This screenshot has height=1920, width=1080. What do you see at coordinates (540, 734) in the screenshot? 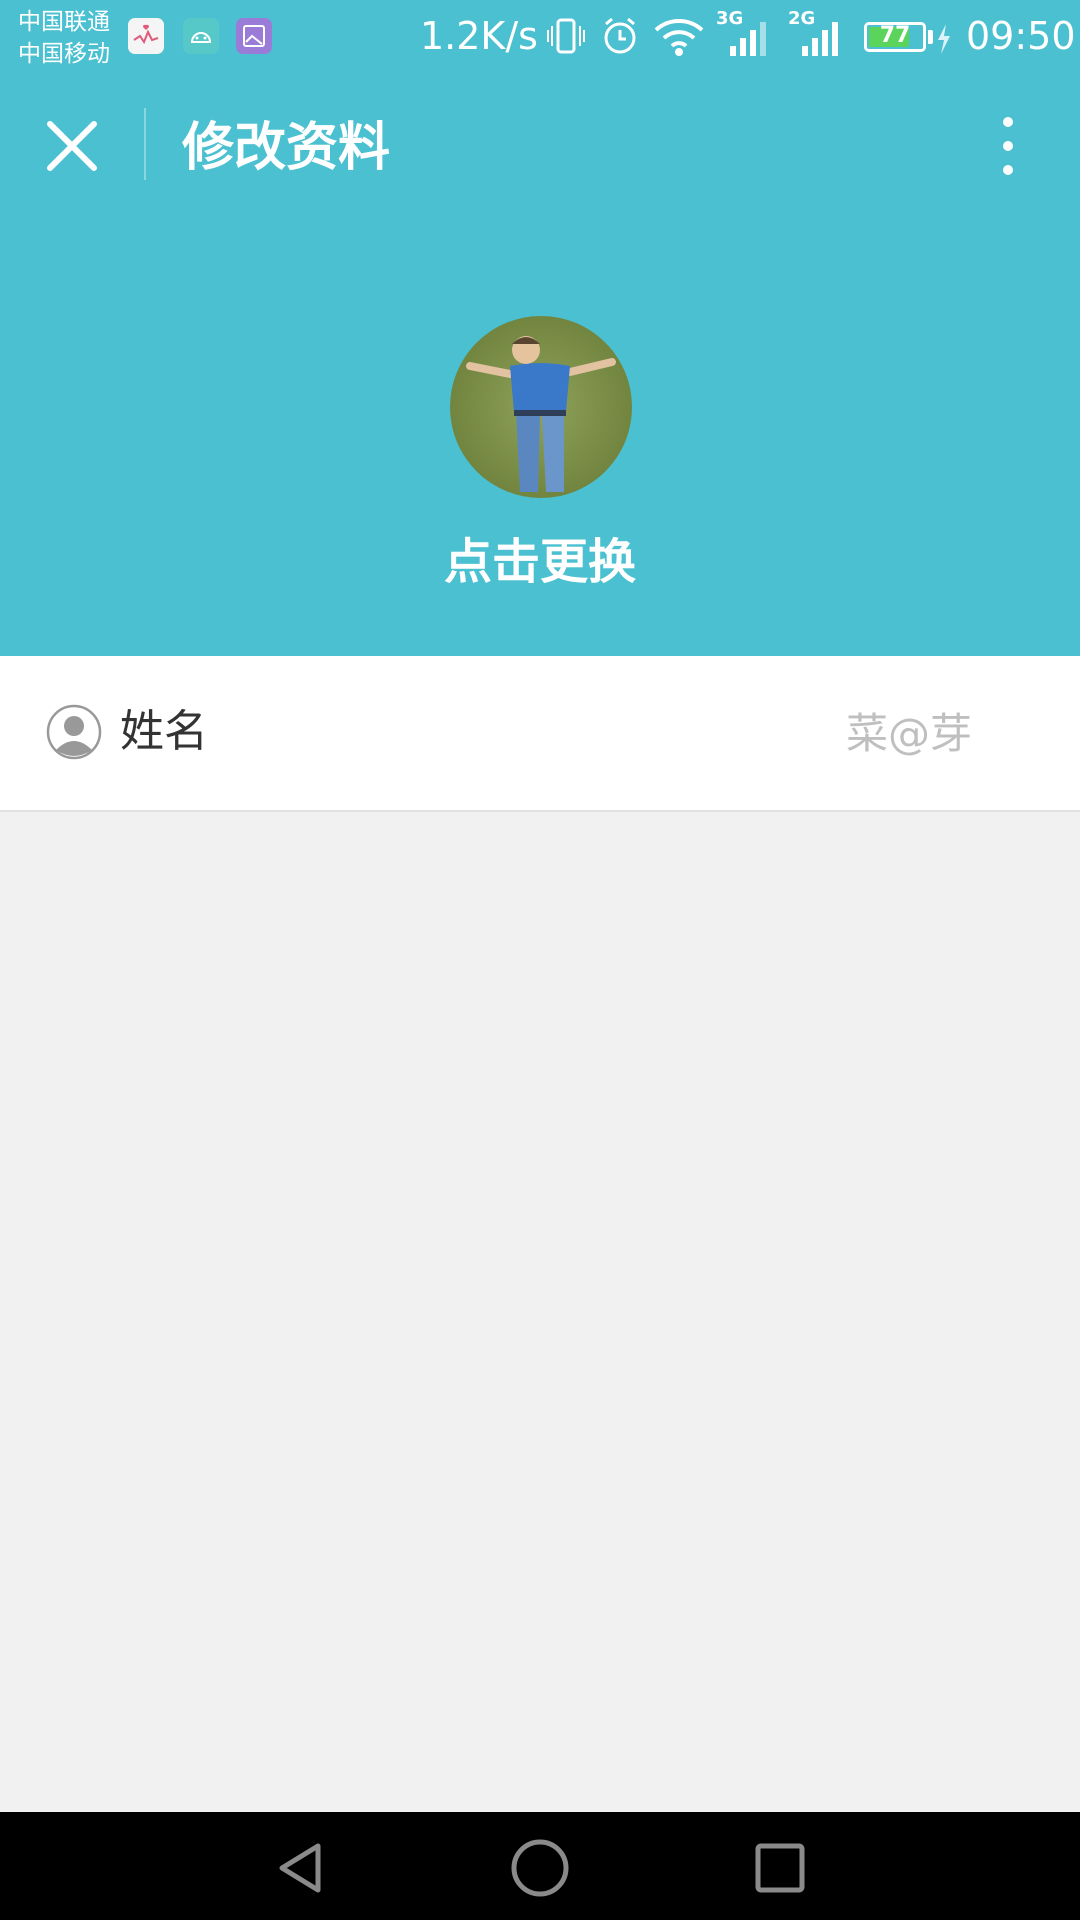
I see `name-row: 姓名 菜@芽` at bounding box center [540, 734].